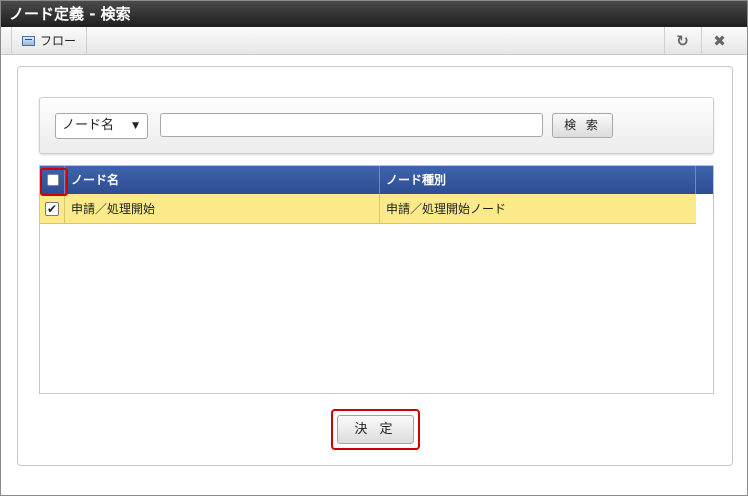 The width and height of the screenshot is (748, 496). I want to click on cell-node-type: 申請／処理開始ノード, so click(446, 209).